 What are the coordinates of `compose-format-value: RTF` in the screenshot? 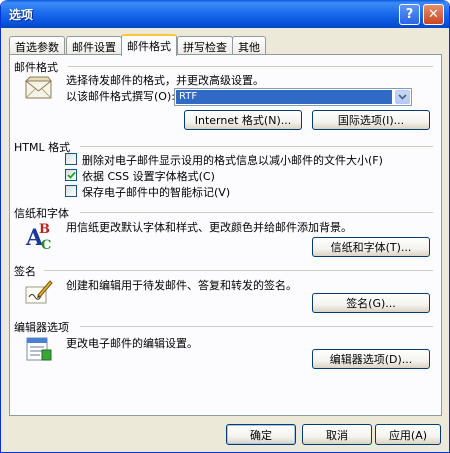 It's located at (284, 97).